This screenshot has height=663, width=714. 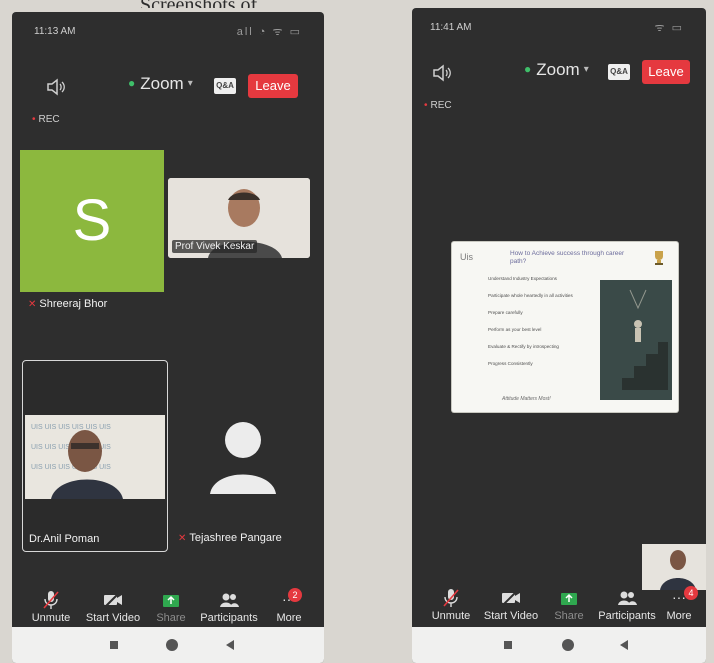 What do you see at coordinates (55, 31) in the screenshot?
I see `status-time: 11:13 AM` at bounding box center [55, 31].